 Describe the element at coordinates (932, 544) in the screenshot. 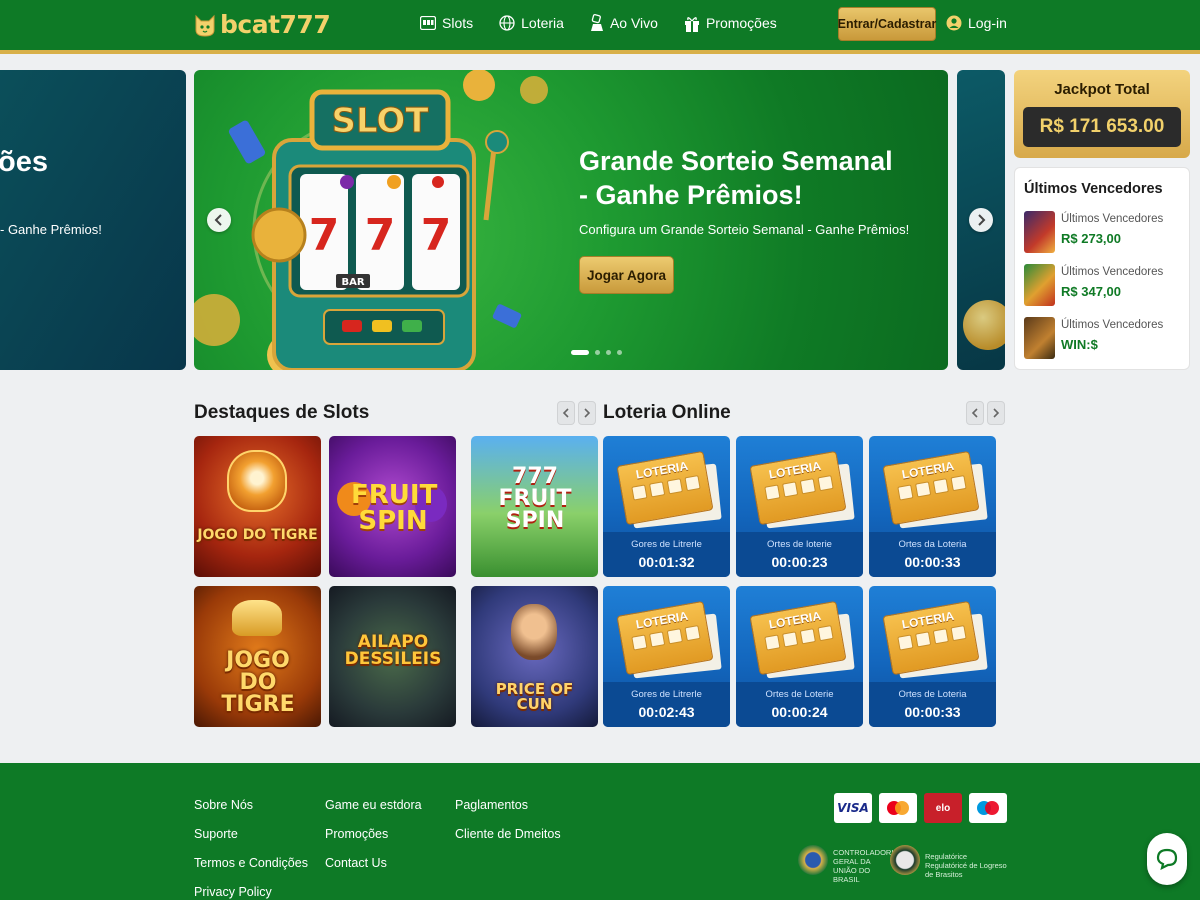

I see `lottery-caption: Ortes da Loteria` at that location.